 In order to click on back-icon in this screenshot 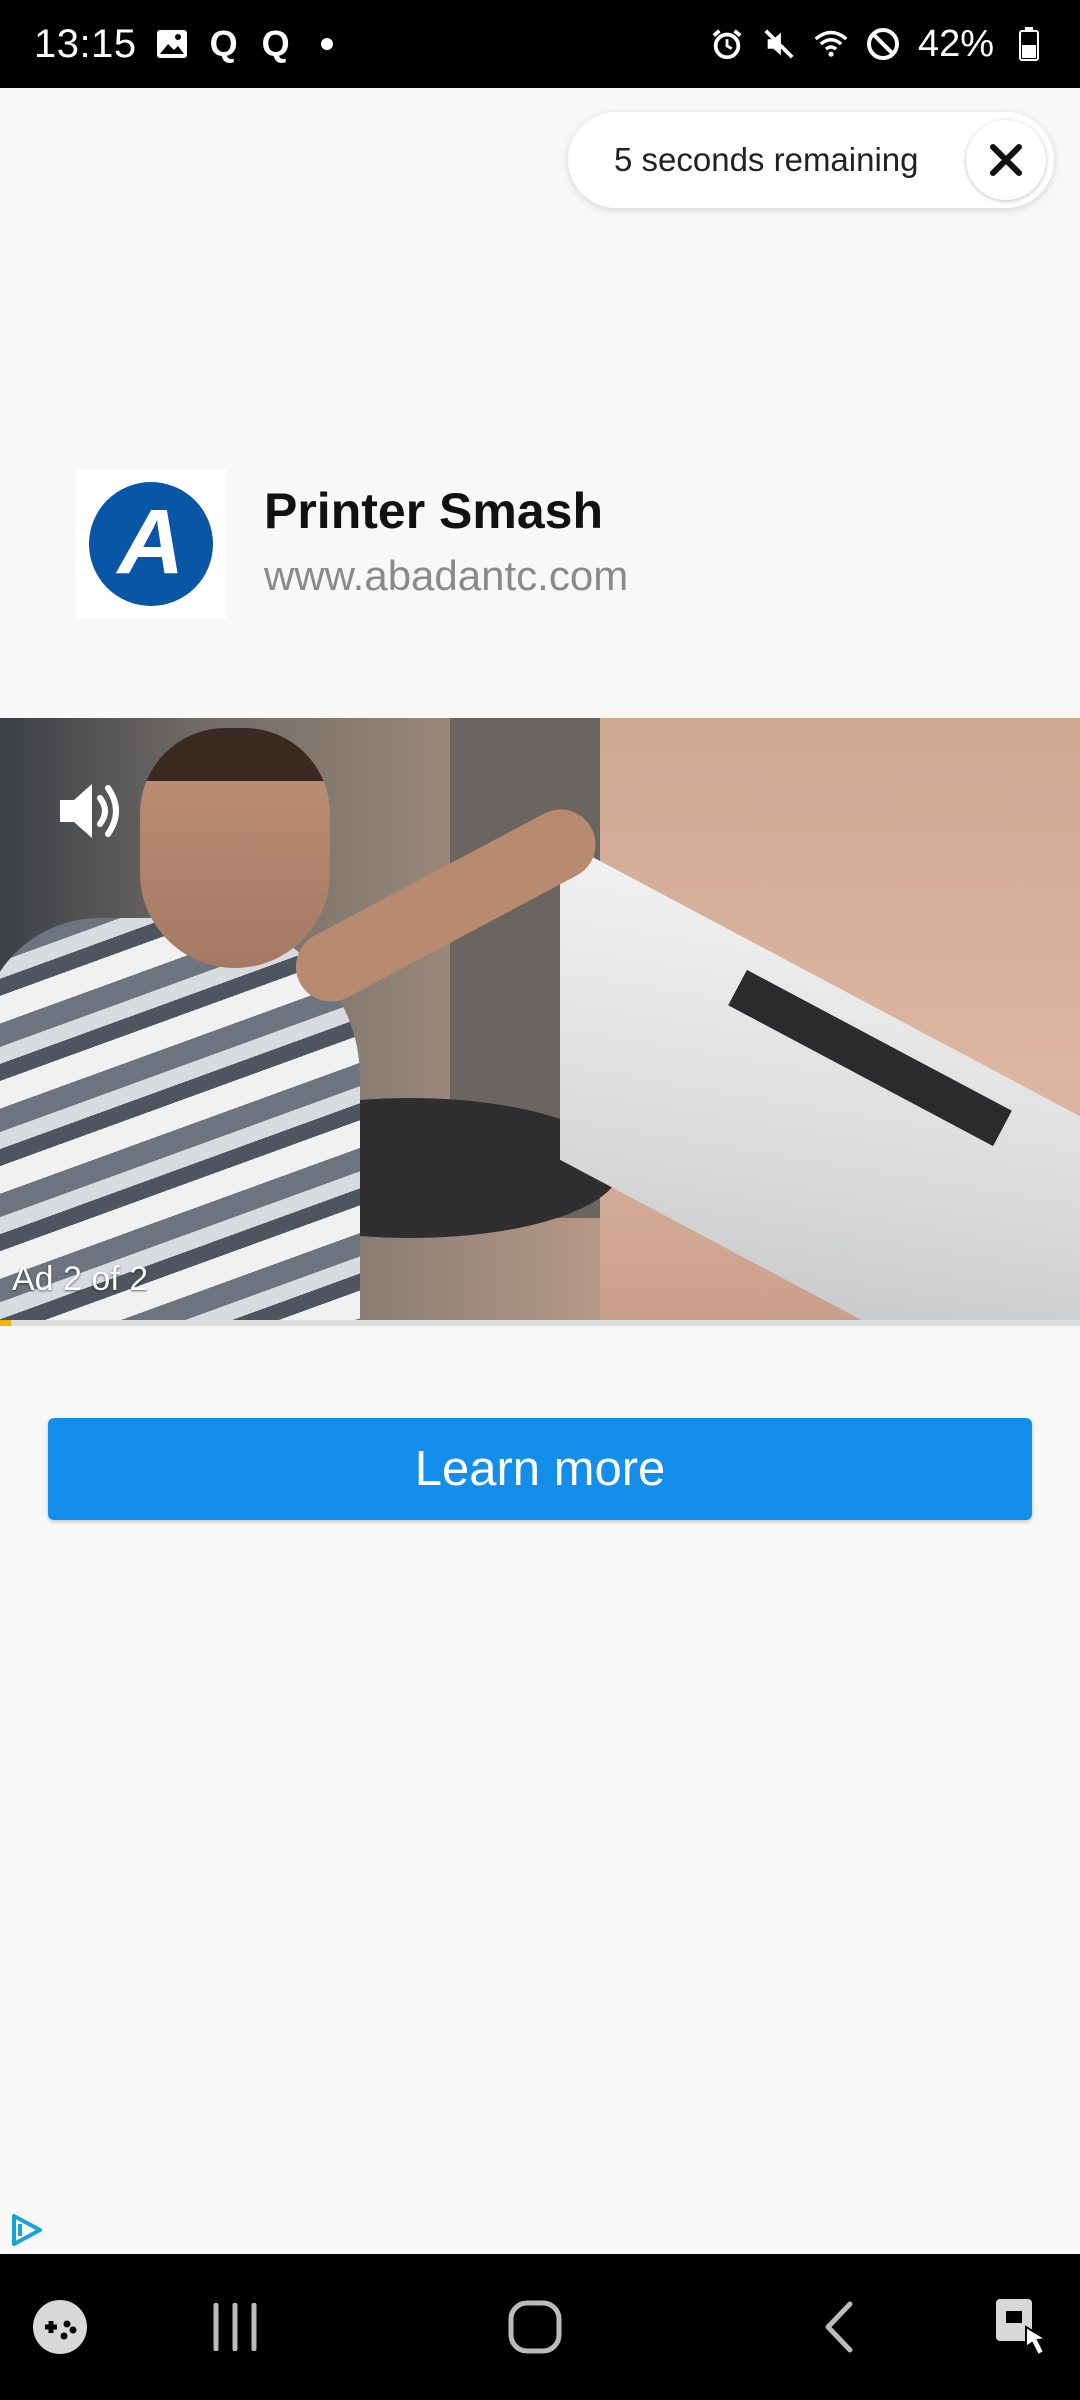, I will do `click(839, 2327)`.